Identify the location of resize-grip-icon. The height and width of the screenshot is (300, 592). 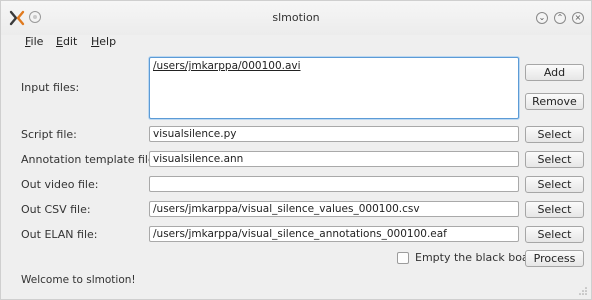
(583, 291).